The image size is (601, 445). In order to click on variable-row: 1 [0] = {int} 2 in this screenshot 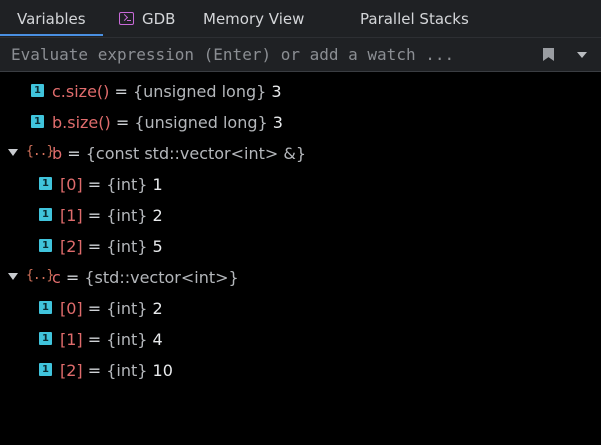, I will do `click(300, 308)`.